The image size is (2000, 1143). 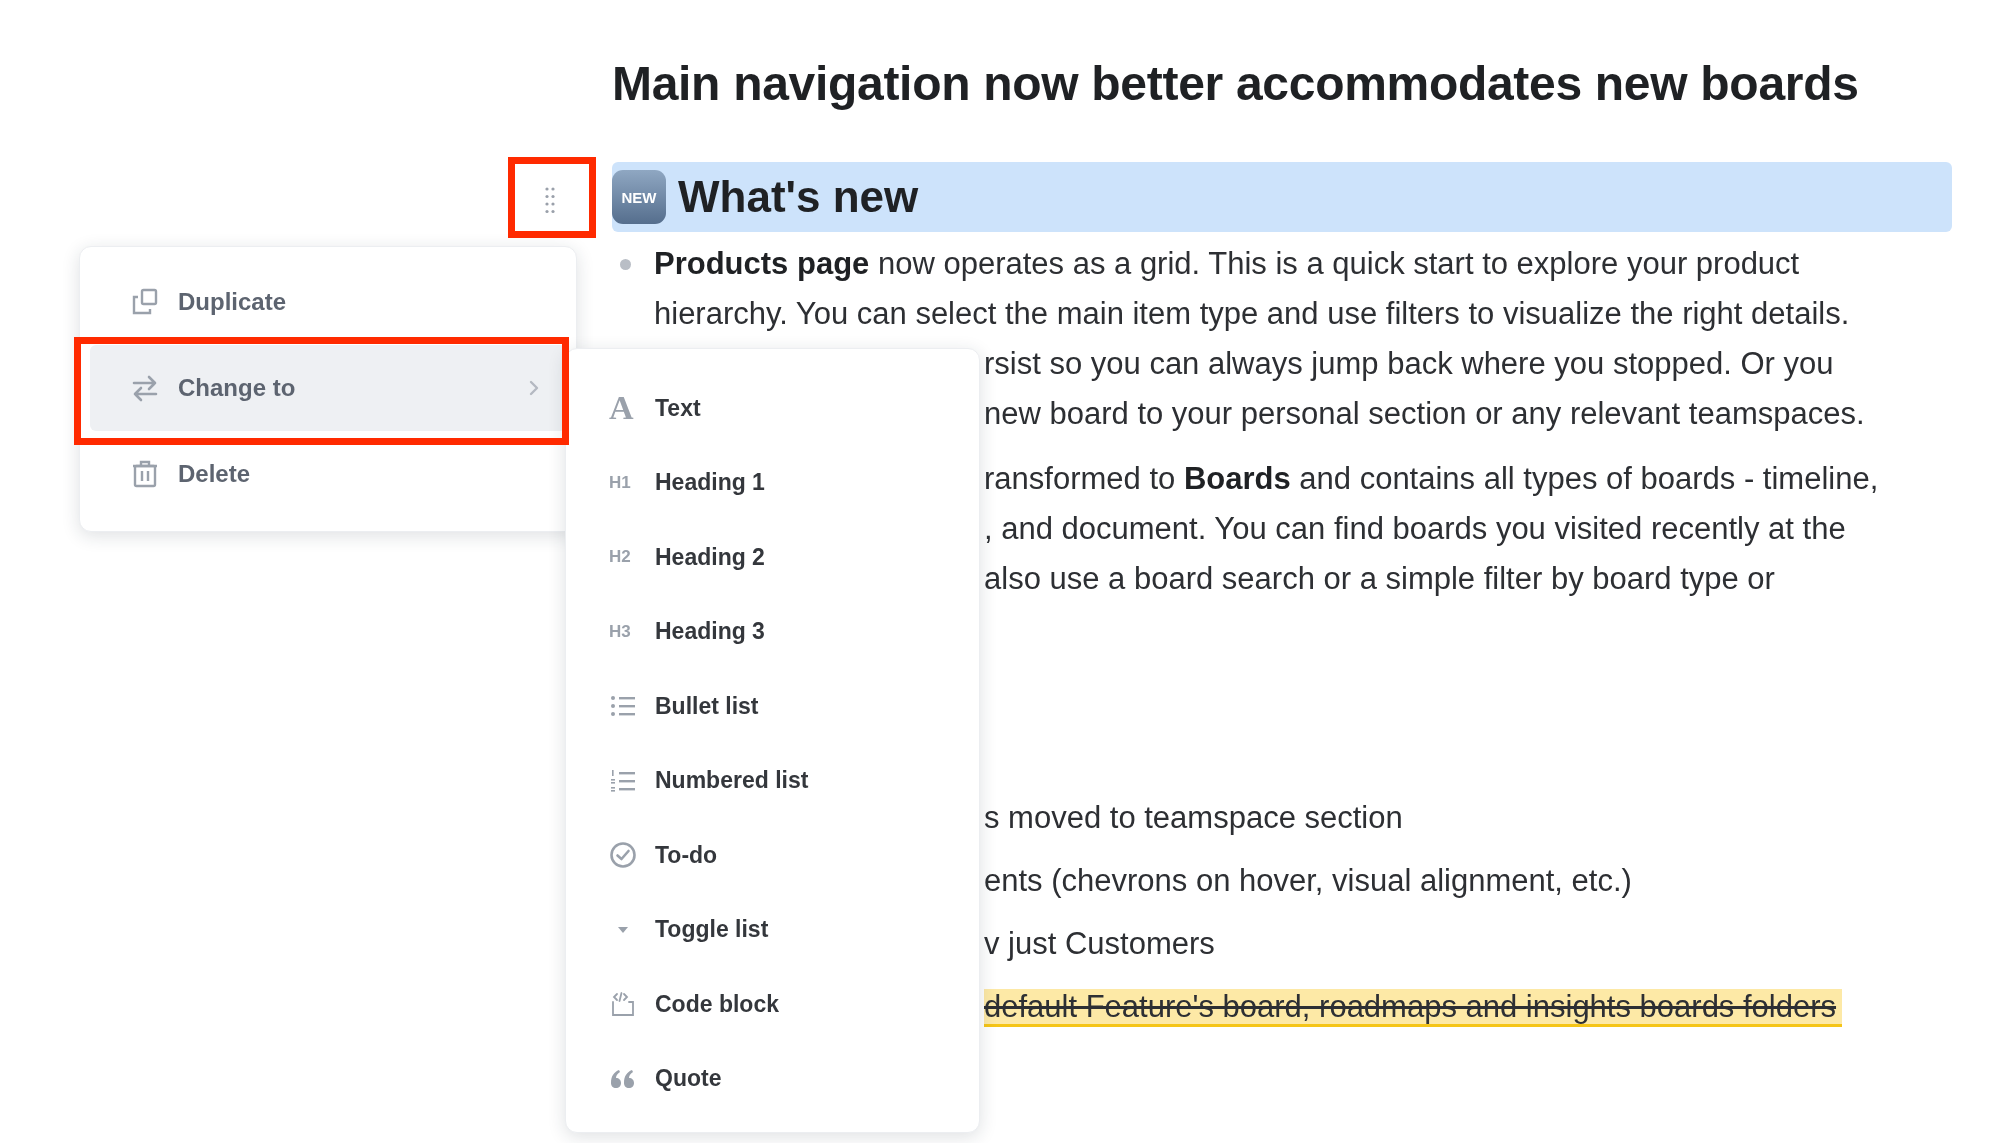 What do you see at coordinates (1227, 263) in the screenshot?
I see `body-text: Products page now operates as a grid. This is a quick start to explore your product` at bounding box center [1227, 263].